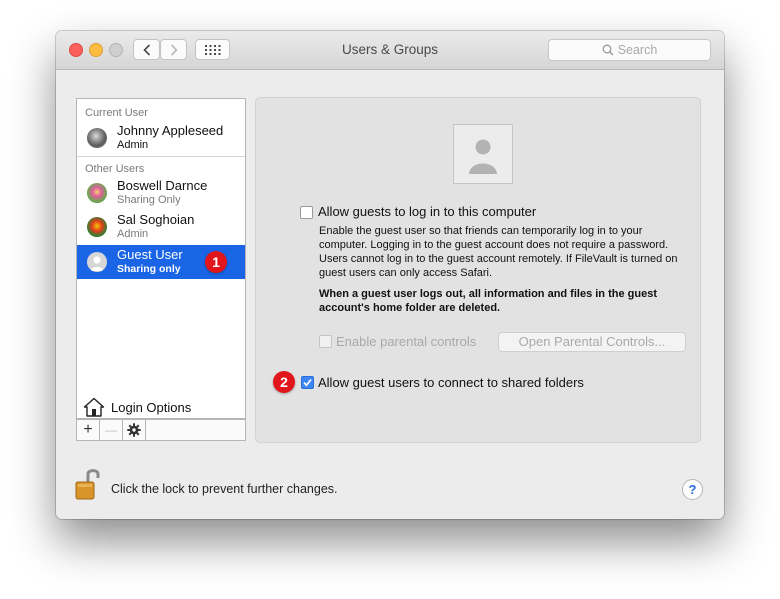 This screenshot has height=599, width=780. Describe the element at coordinates (637, 50) in the screenshot. I see `search-placeholder: Search` at that location.